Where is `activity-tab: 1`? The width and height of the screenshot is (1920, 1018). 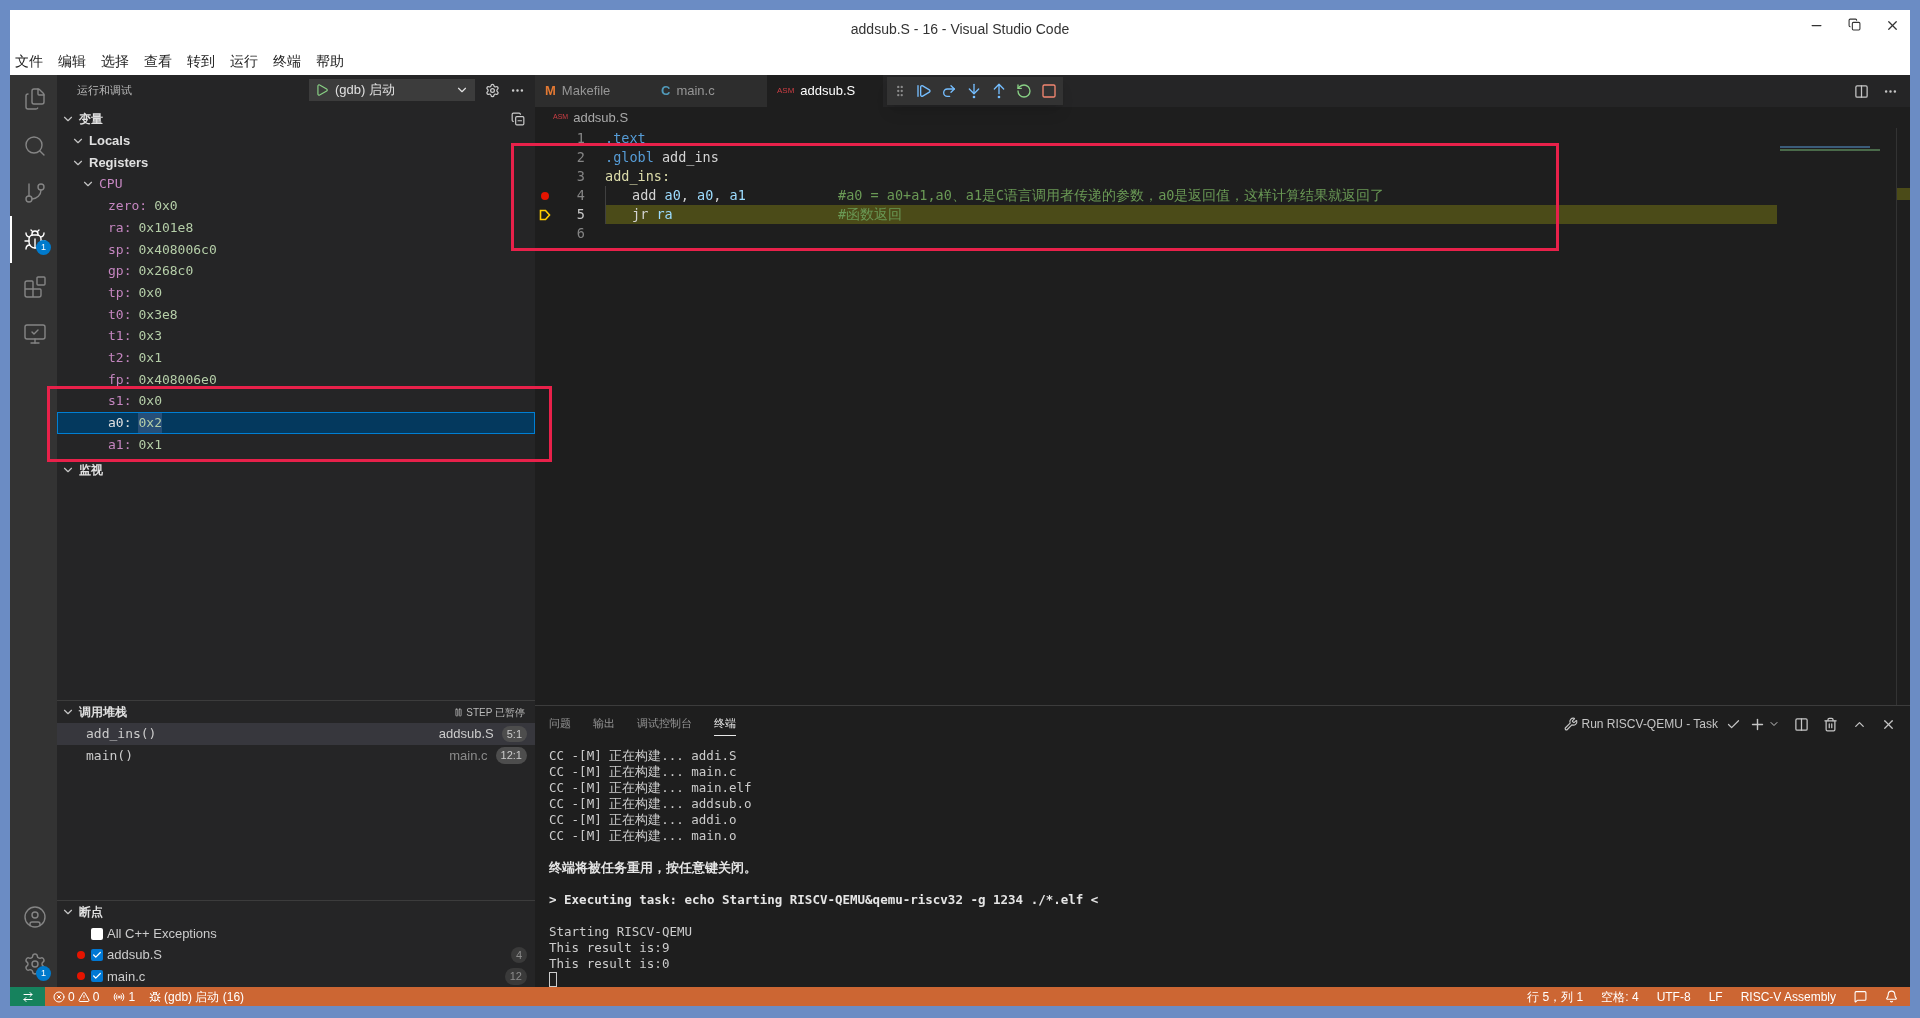 activity-tab: 1 is located at coordinates (33, 963).